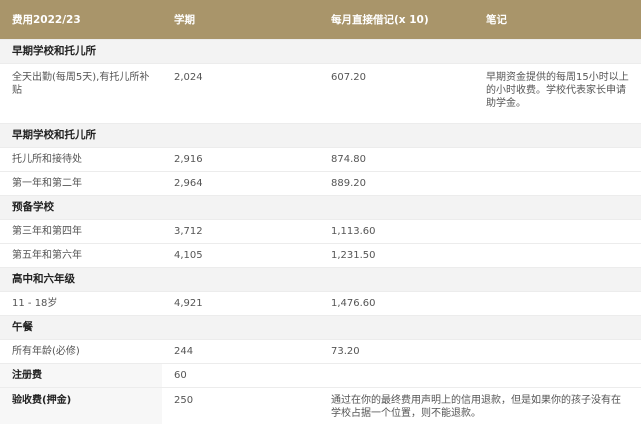  Describe the element at coordinates (396, 350) in the screenshot. I see `row-monthly: 73.20` at that location.